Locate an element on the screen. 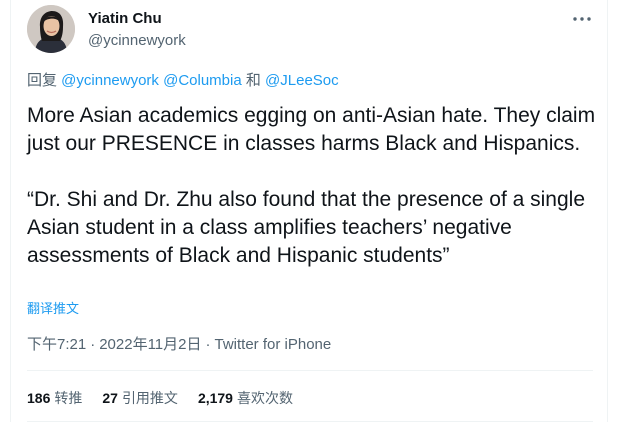 This screenshot has height=422, width=633. retweets-stat: 186 转推 is located at coordinates (54, 398).